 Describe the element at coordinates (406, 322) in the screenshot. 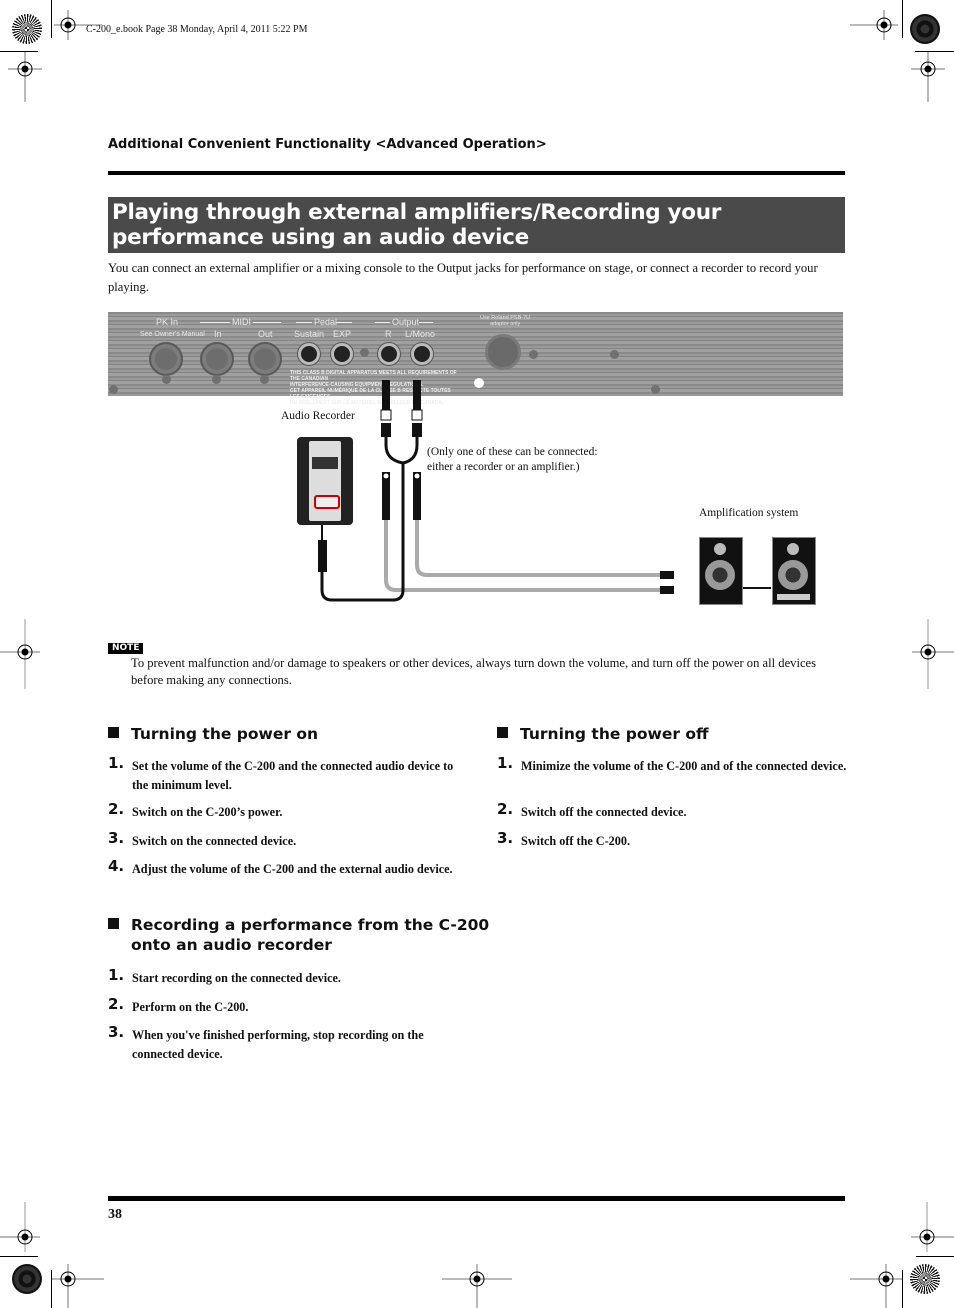

I see `panel-label-output: Output` at that location.